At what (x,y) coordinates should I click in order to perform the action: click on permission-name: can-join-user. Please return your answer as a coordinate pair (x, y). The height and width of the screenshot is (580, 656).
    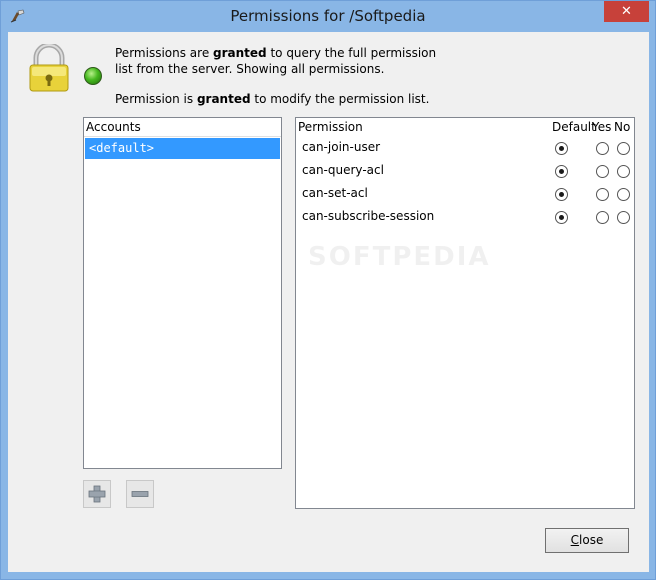
    Looking at the image, I should click on (341, 147).